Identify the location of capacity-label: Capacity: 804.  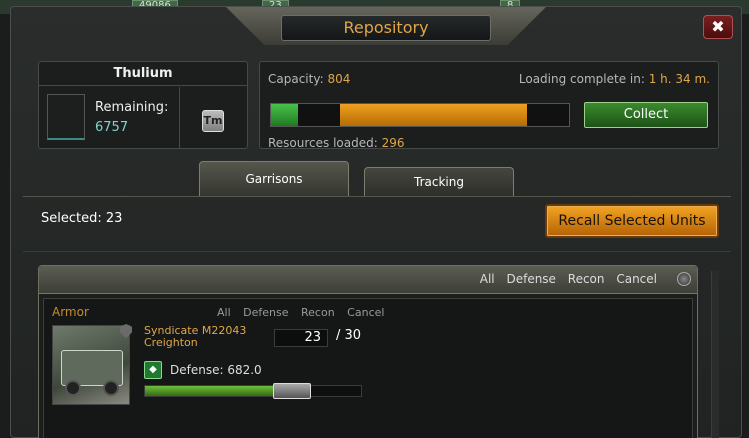
(309, 79).